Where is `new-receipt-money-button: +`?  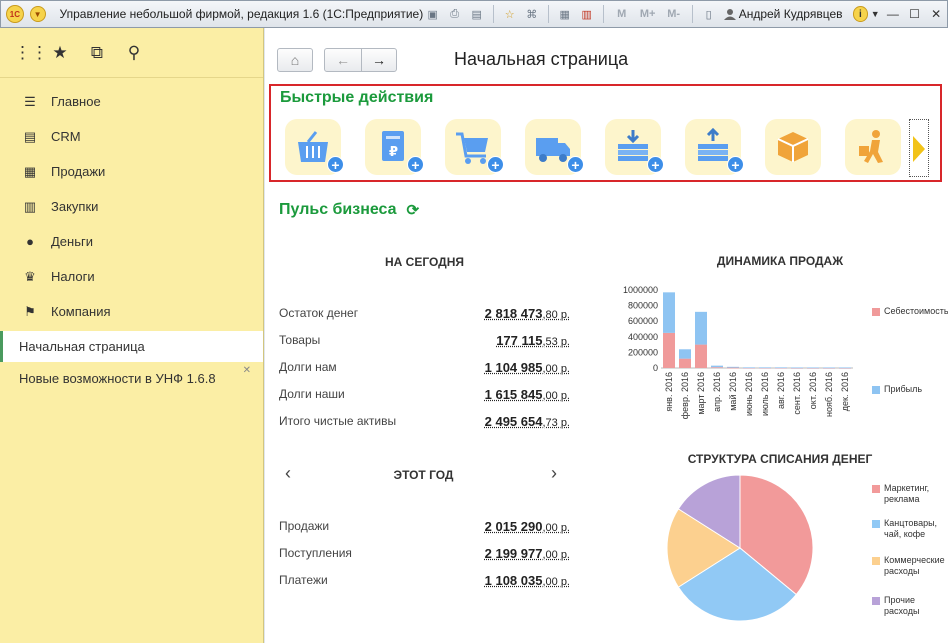 new-receipt-money-button: + is located at coordinates (634, 147).